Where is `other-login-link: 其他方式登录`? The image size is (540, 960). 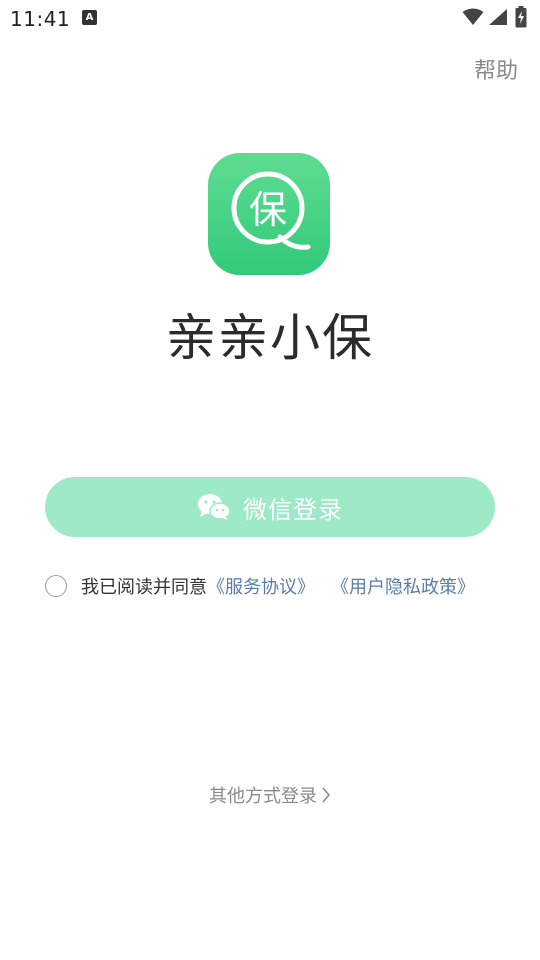
other-login-link: 其他方式登录 is located at coordinates (270, 795).